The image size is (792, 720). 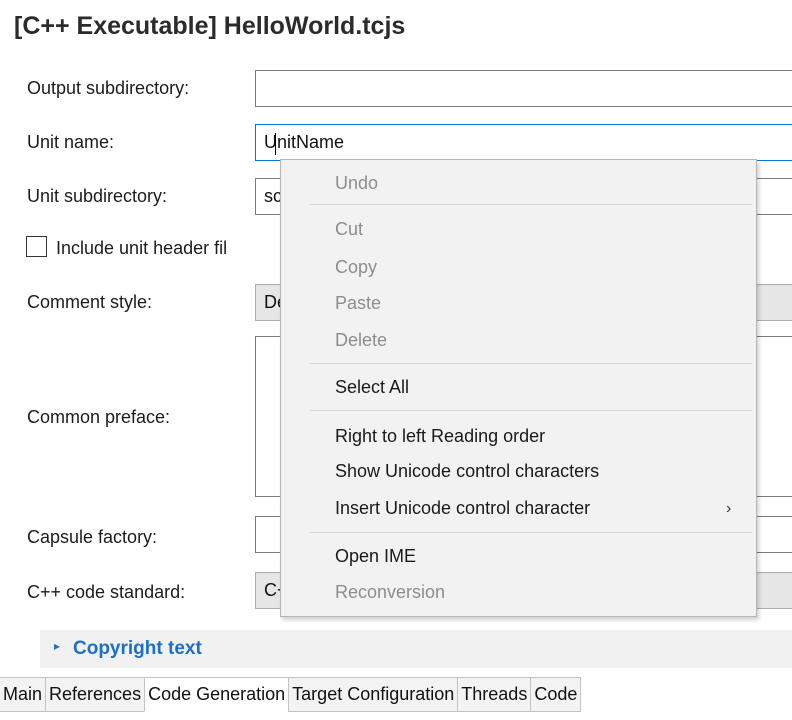 I want to click on tab-code: Code, so click(x=556, y=694).